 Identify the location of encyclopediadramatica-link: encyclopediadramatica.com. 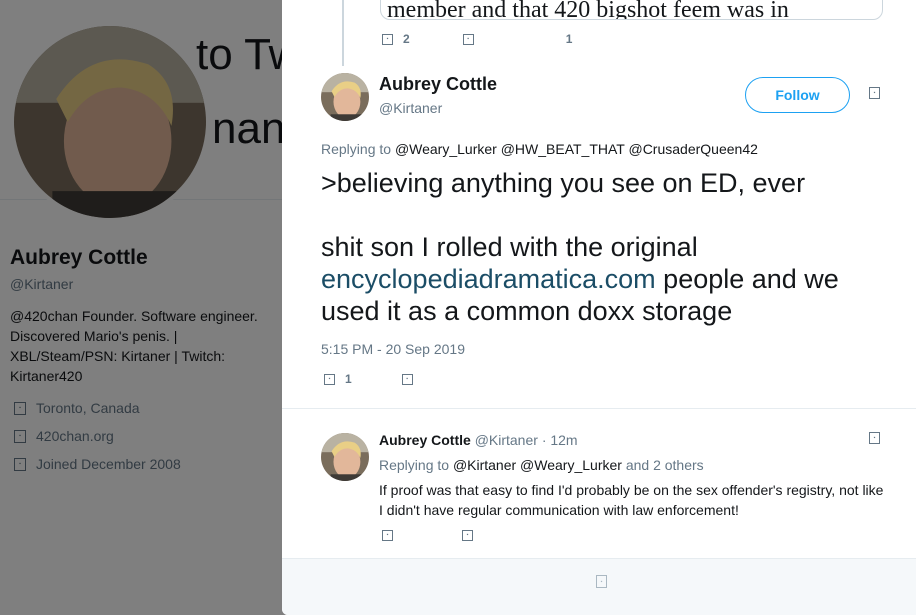
(488, 279).